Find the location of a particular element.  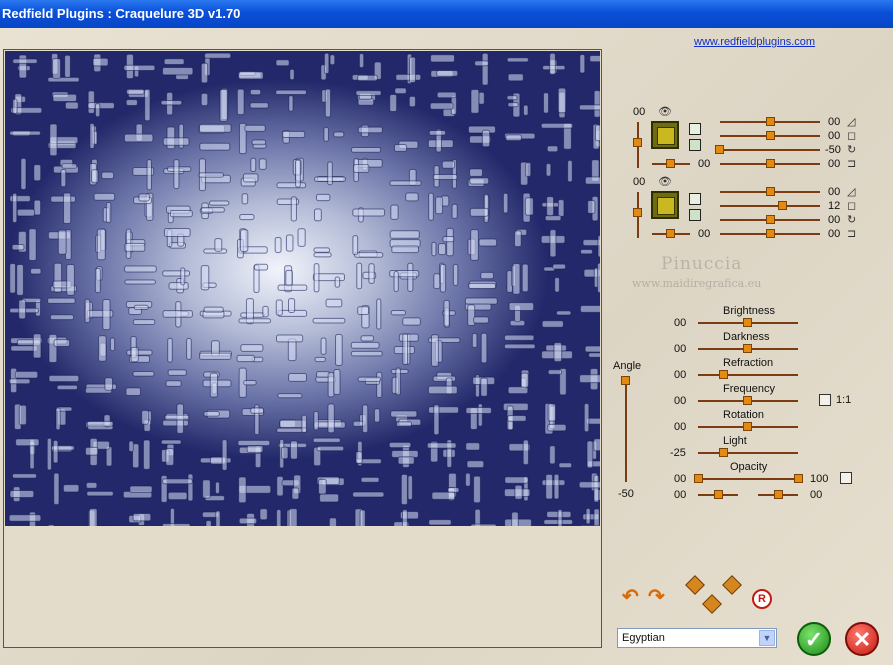

rotation-slider is located at coordinates (747, 426).